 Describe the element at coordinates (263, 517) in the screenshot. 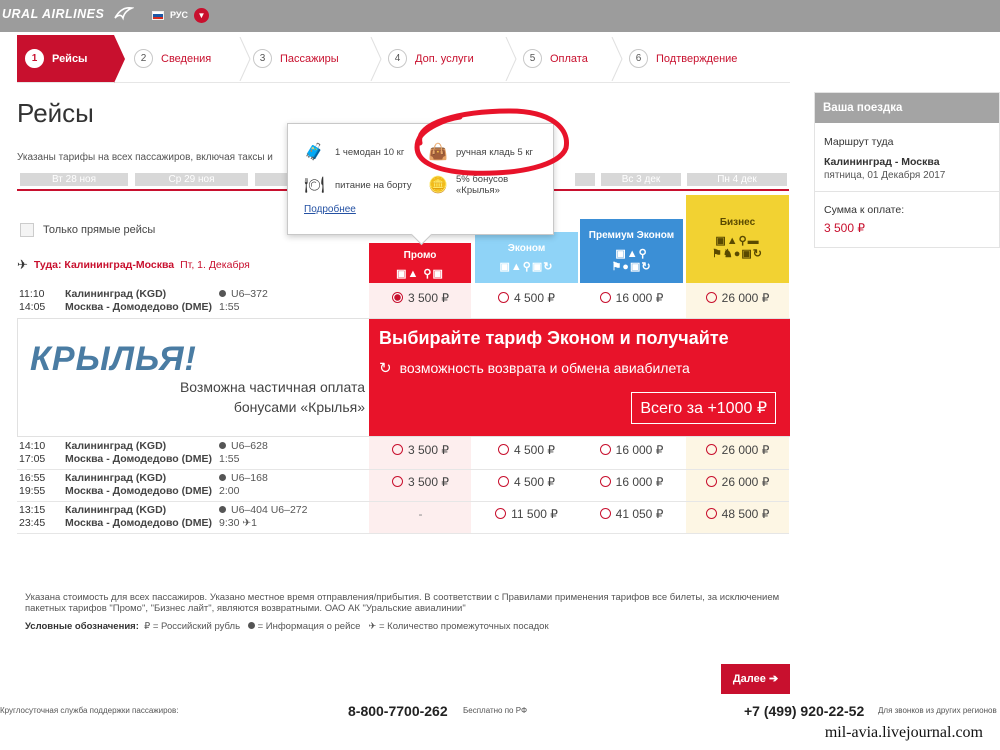

I see `flight-info: U6–404 U6–272 9:30 ✈1` at that location.